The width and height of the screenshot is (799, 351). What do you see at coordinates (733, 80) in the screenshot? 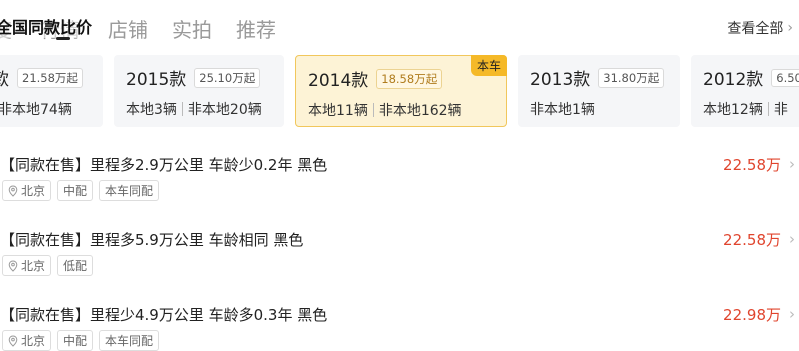
I see `year-label: 2012款` at bounding box center [733, 80].